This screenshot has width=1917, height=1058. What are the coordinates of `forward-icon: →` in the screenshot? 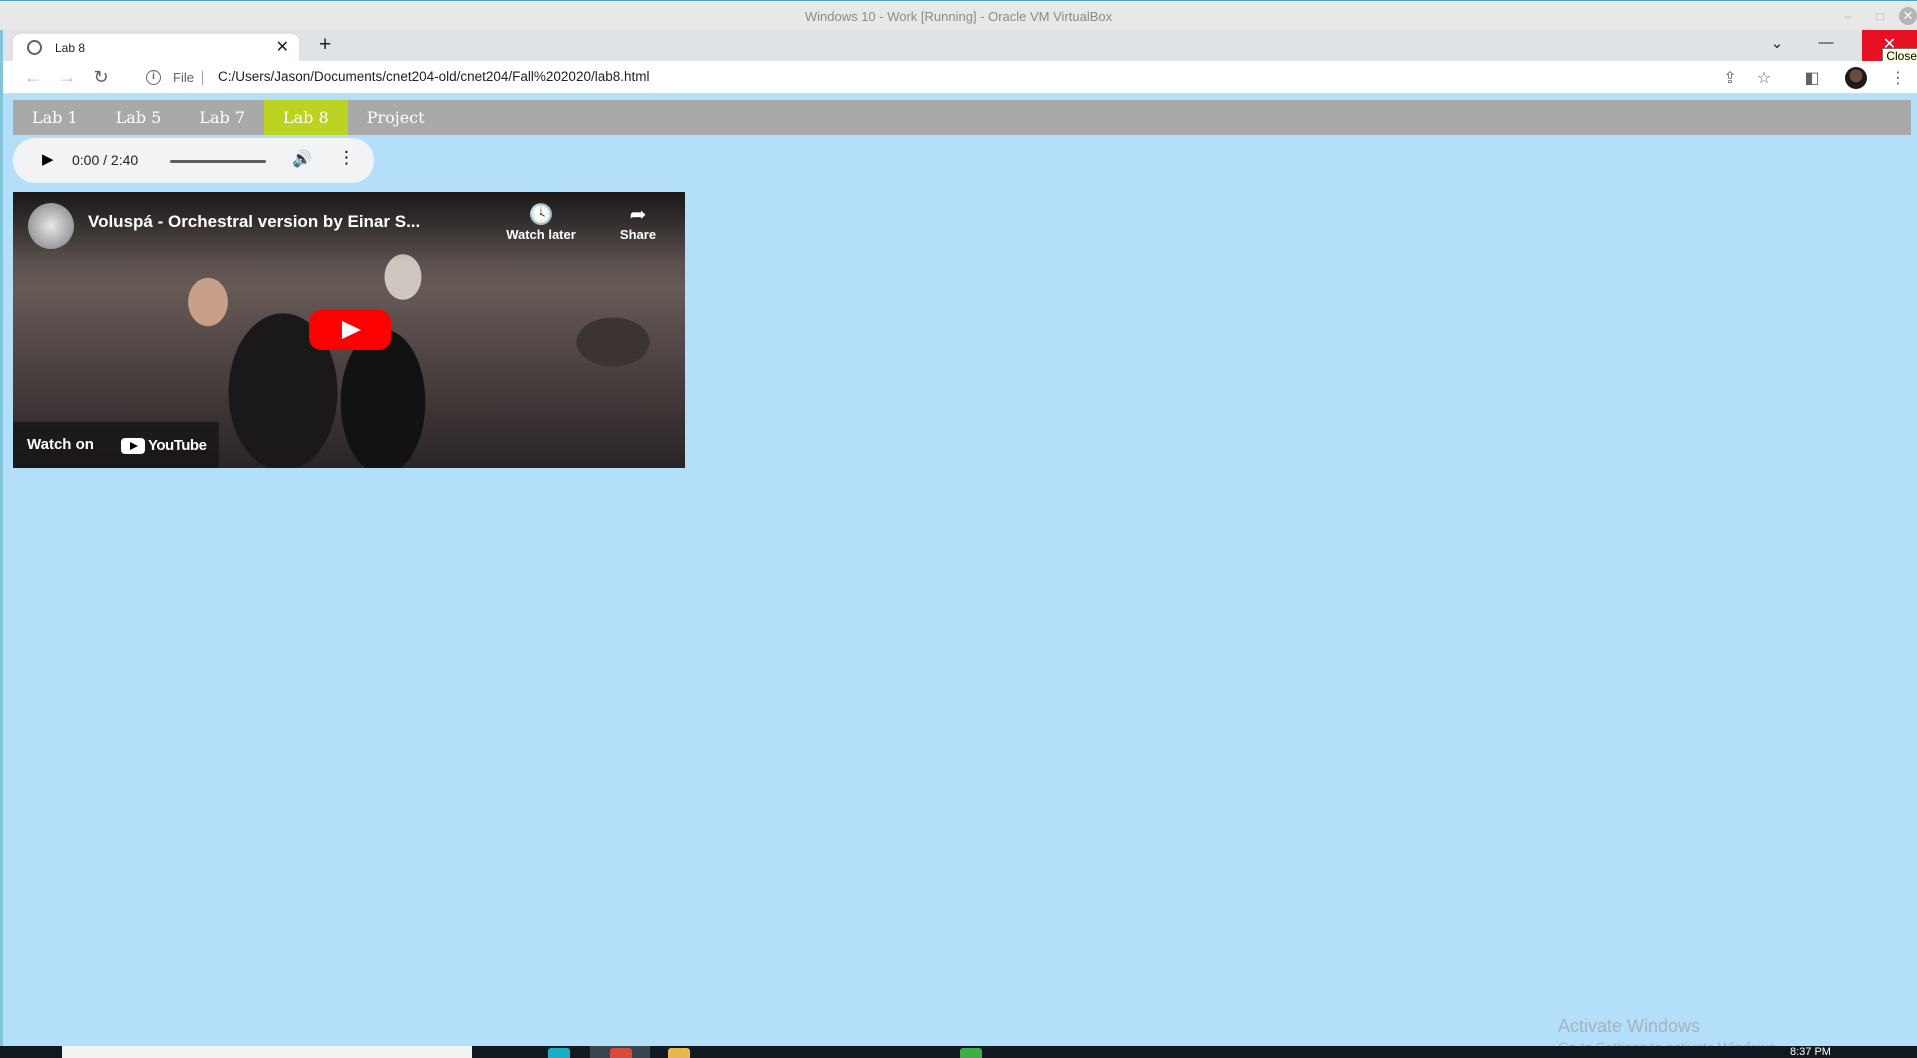 It's located at (67, 77).